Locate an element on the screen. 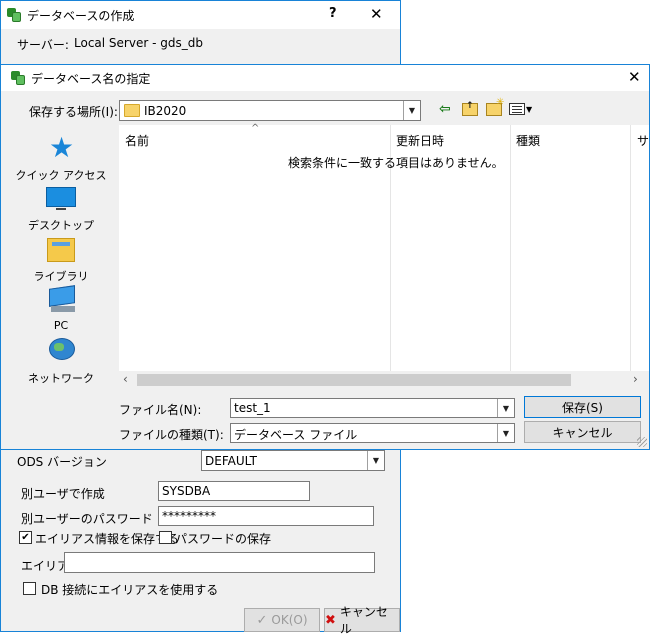 The width and height of the screenshot is (650, 637). ok-button: ✓ OK(O) is located at coordinates (282, 620).